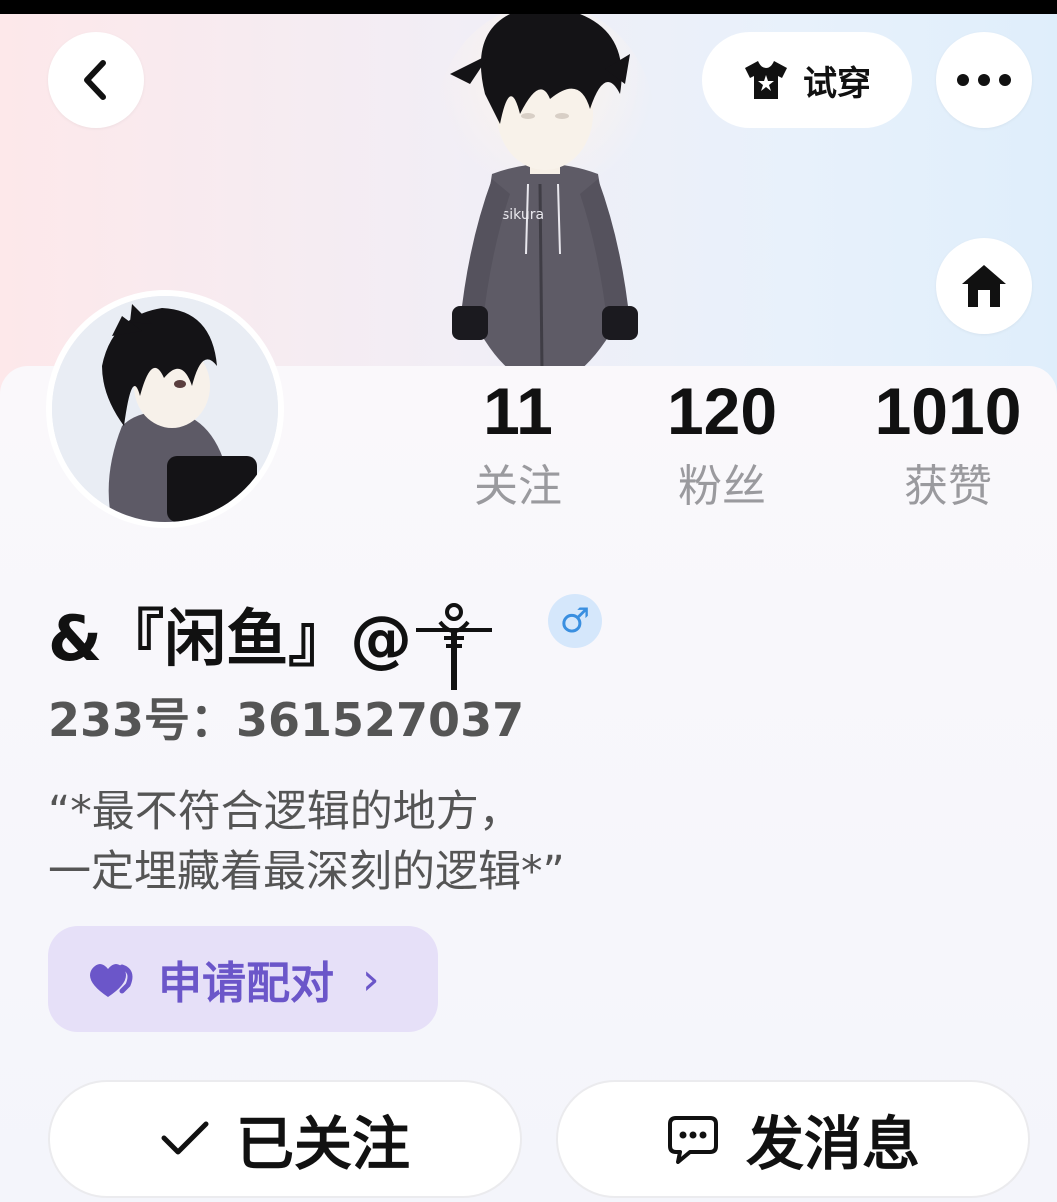 The width and height of the screenshot is (1057, 1202). Describe the element at coordinates (766, 80) in the screenshot. I see `tshirt-icon` at that location.